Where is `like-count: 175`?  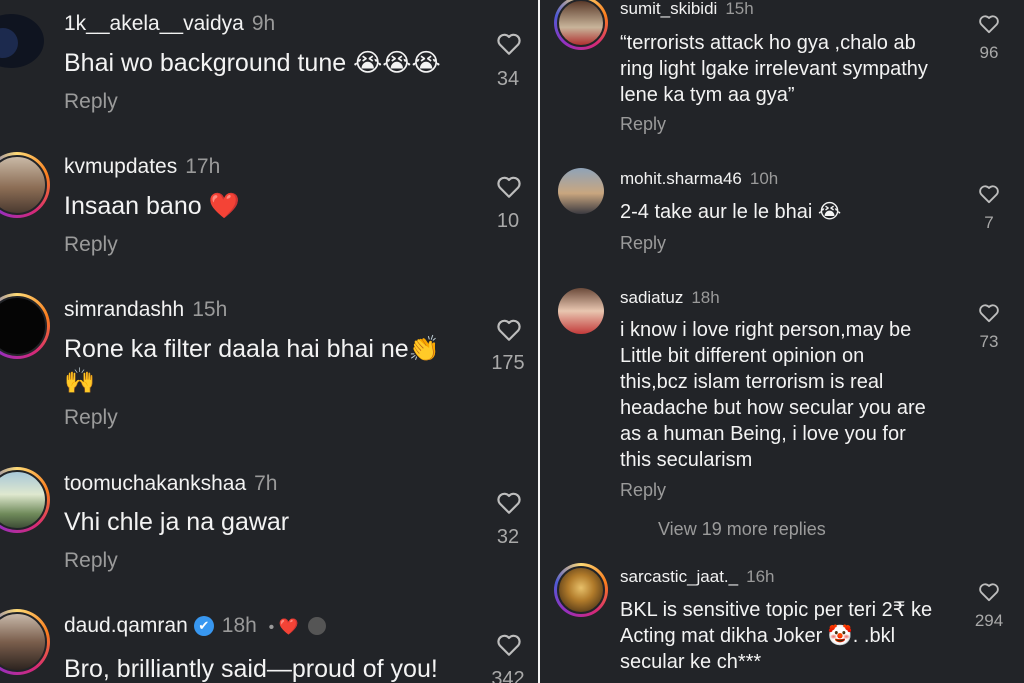
like-count: 175 is located at coordinates (508, 363).